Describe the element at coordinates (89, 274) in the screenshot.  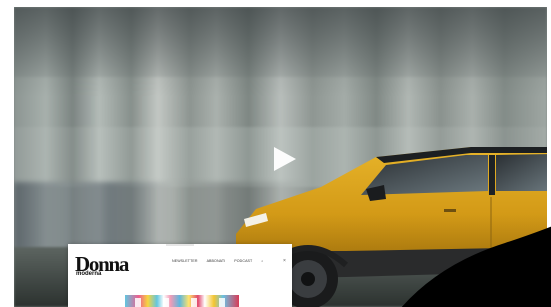
I see `logo-sub-text: moderna` at that location.